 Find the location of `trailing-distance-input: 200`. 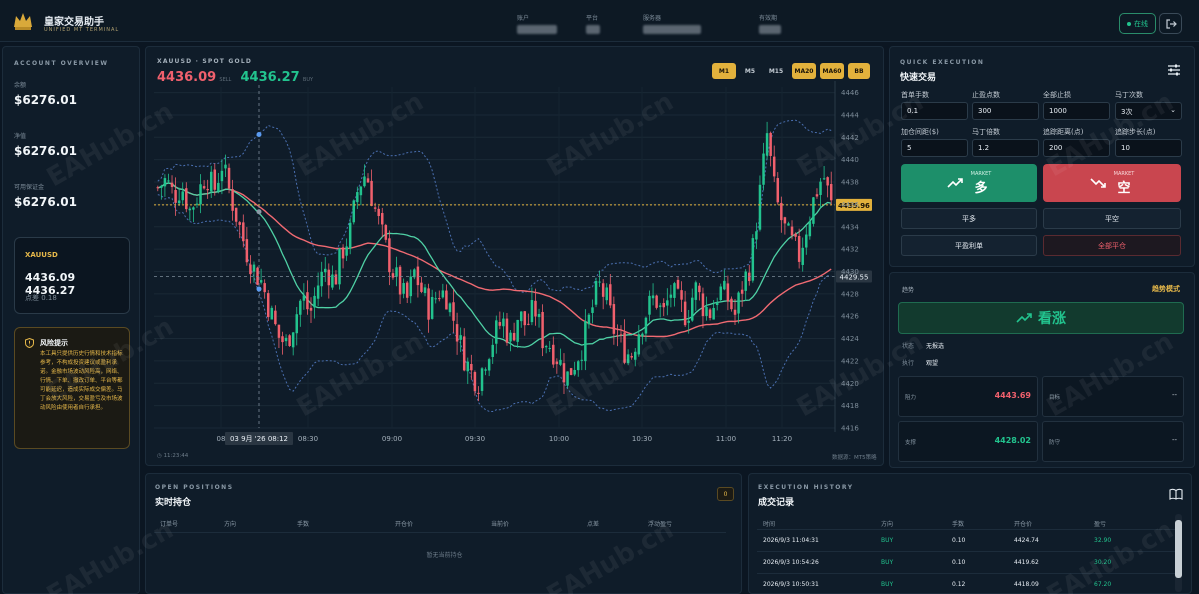

trailing-distance-input: 200 is located at coordinates (1076, 148).